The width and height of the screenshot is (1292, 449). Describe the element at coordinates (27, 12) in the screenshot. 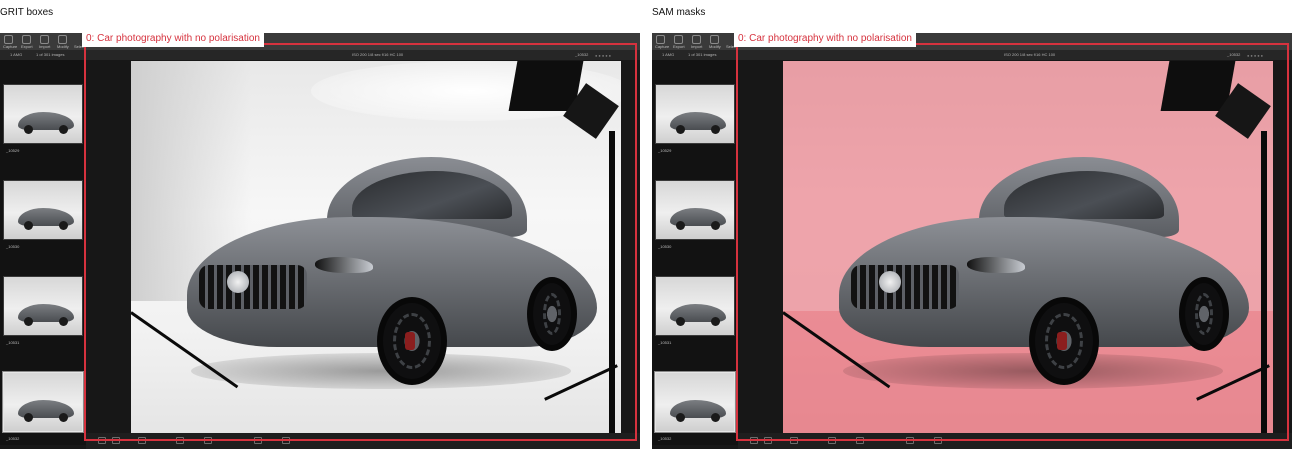

I see `grit-panel-title: GRIT boxes` at that location.